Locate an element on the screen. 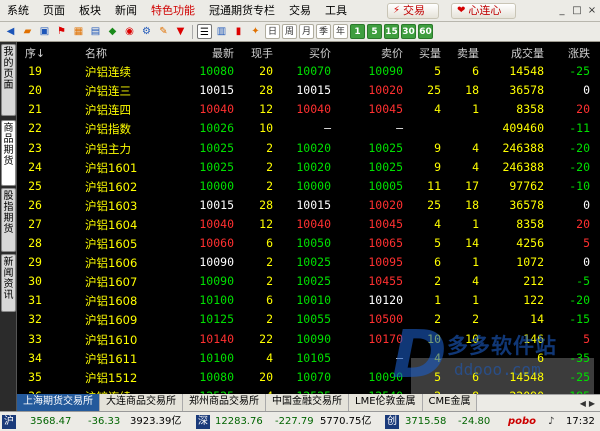 This screenshot has width=600, height=431. period-30-button: 30 is located at coordinates (408, 31).